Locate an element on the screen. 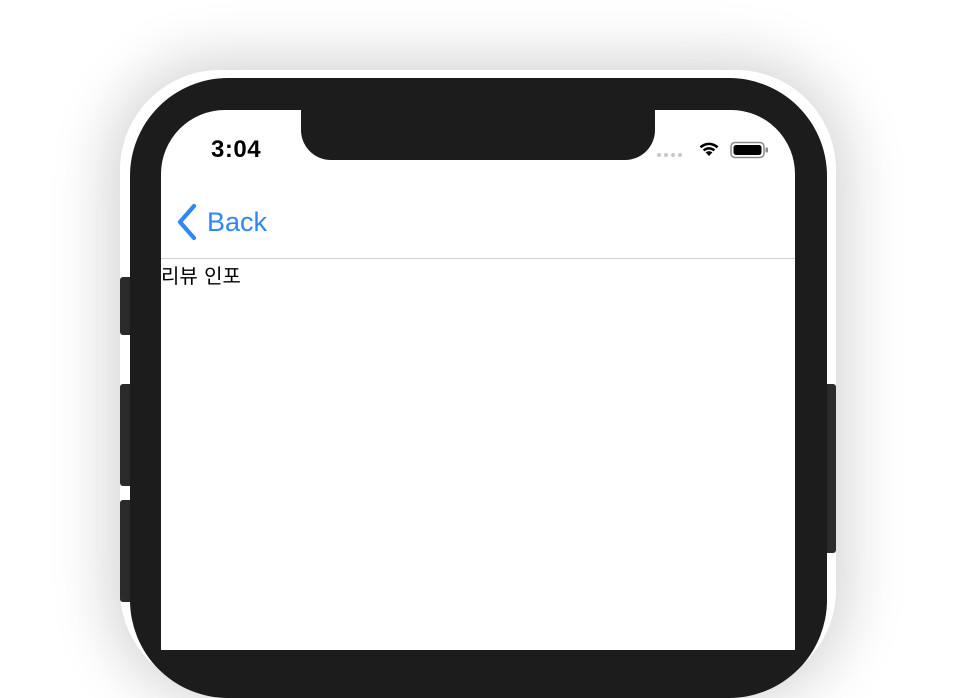 Image resolution: width=956 pixels, height=698 pixels. wifi-icon is located at coordinates (709, 149).